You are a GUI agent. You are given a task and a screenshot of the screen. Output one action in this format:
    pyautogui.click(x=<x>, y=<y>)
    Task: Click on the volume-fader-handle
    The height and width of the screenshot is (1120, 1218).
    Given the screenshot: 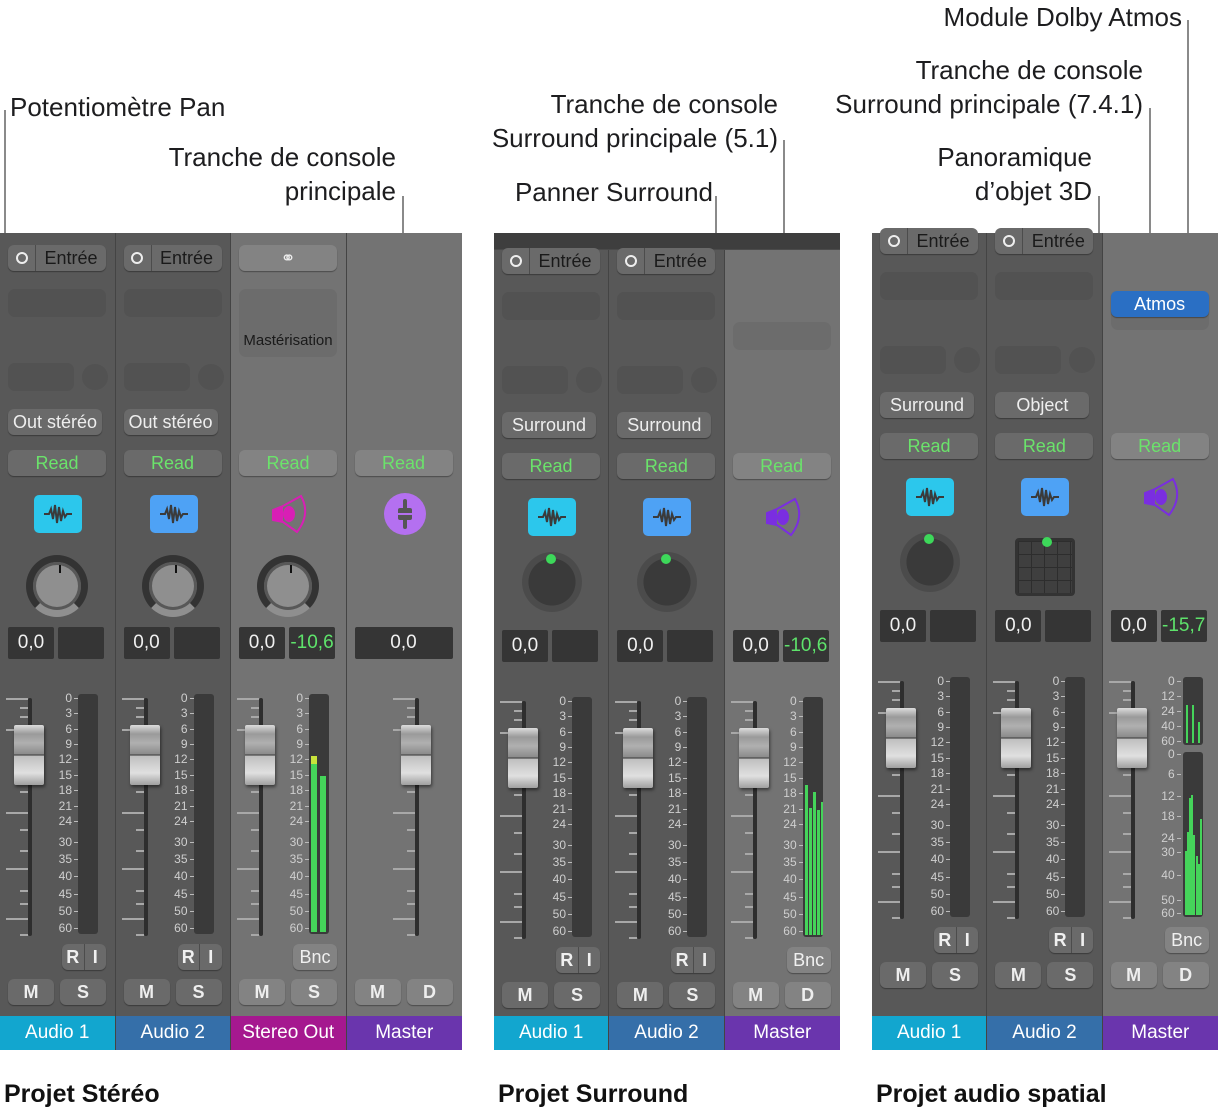 What is the action you would take?
    pyautogui.click(x=415, y=755)
    